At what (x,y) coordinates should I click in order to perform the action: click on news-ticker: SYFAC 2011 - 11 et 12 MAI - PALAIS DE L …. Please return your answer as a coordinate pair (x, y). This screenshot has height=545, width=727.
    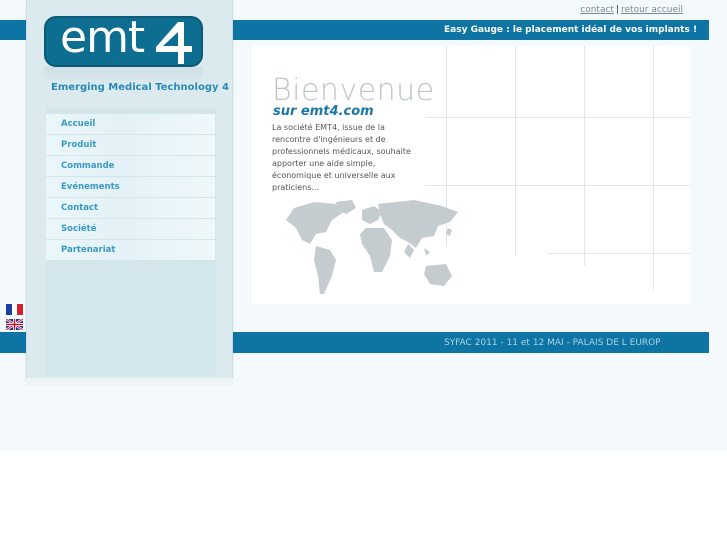
    Looking at the image, I should click on (552, 343).